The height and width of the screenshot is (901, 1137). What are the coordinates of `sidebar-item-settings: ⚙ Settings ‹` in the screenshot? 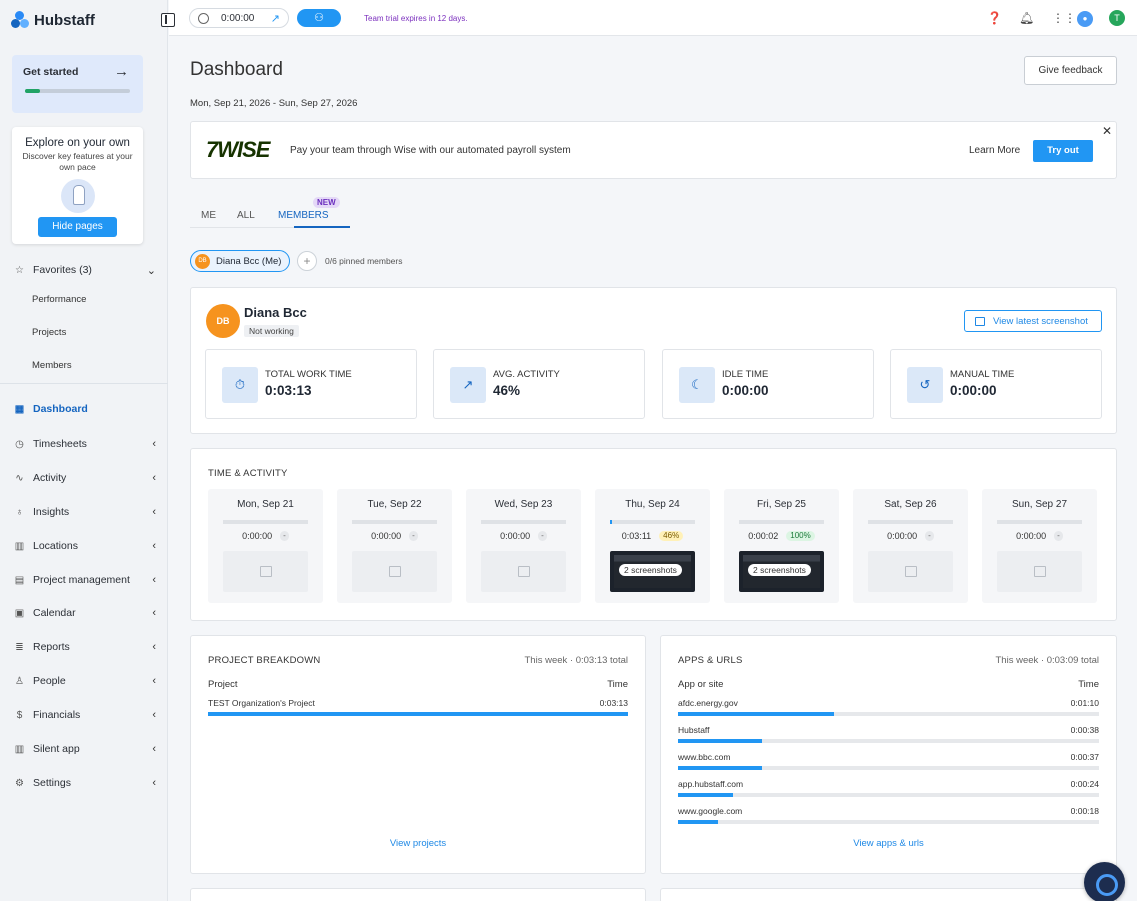 It's located at (87, 783).